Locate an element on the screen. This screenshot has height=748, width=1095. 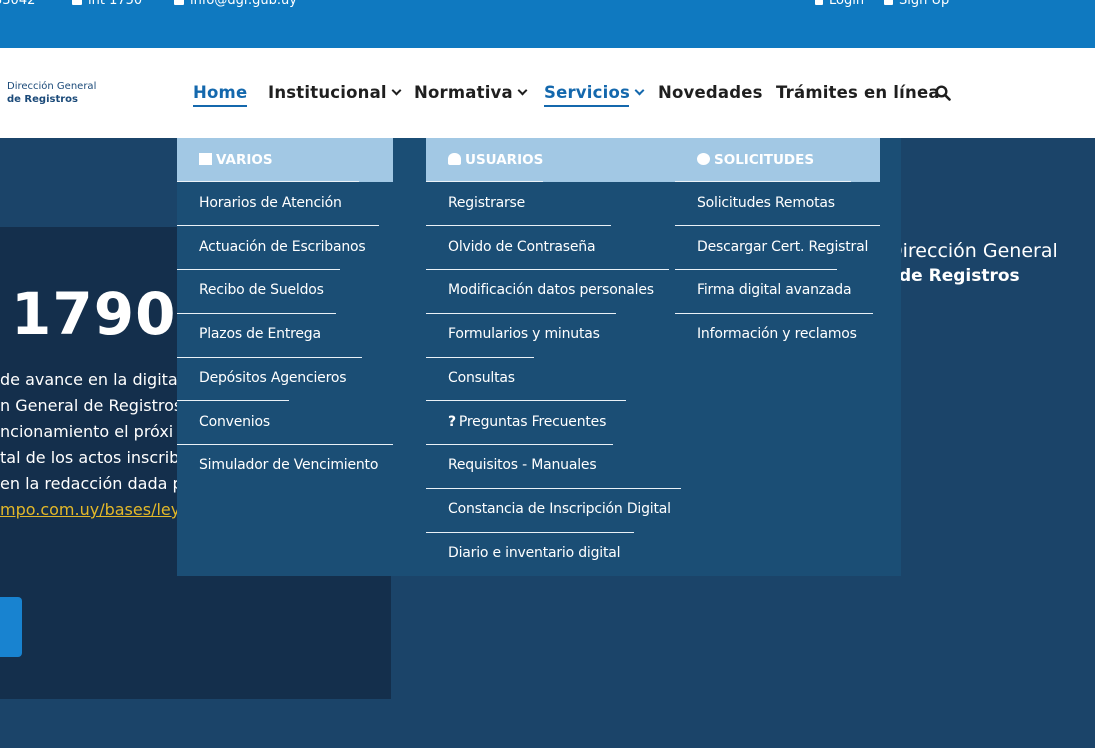
menu-item-formularios: Formularios y minutas is located at coordinates (524, 334).